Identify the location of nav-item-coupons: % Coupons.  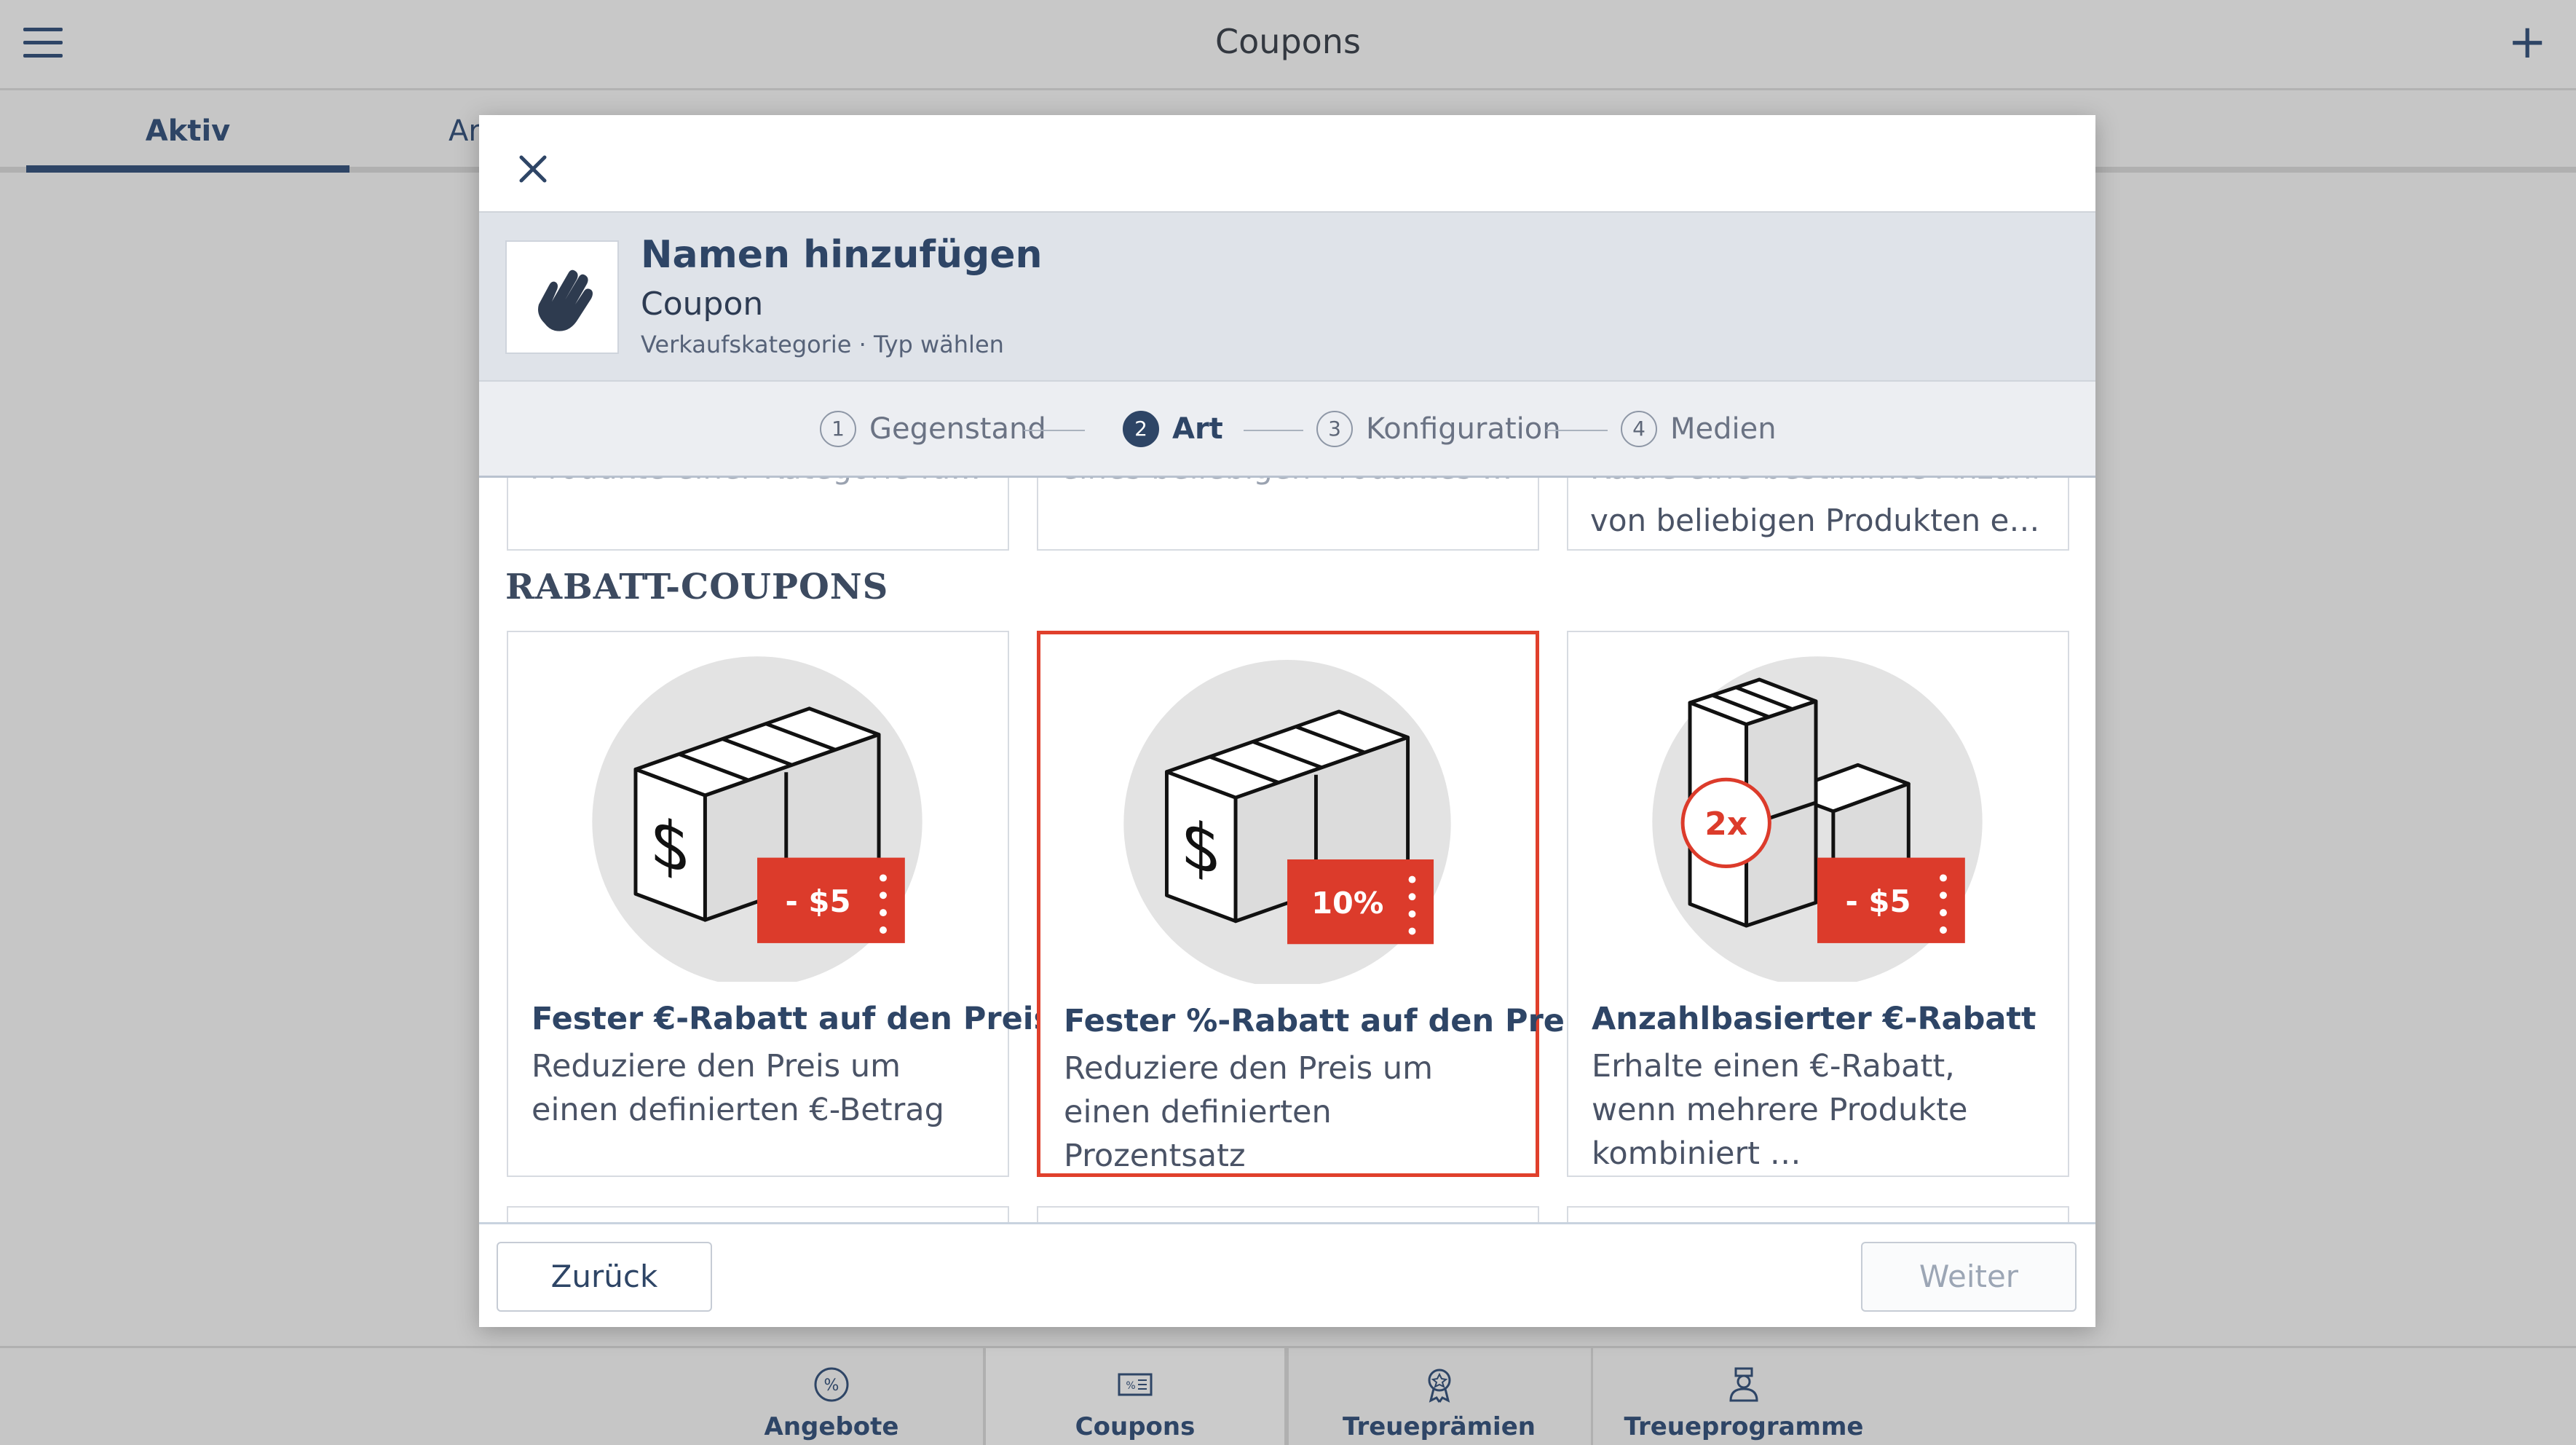
(1135, 1396).